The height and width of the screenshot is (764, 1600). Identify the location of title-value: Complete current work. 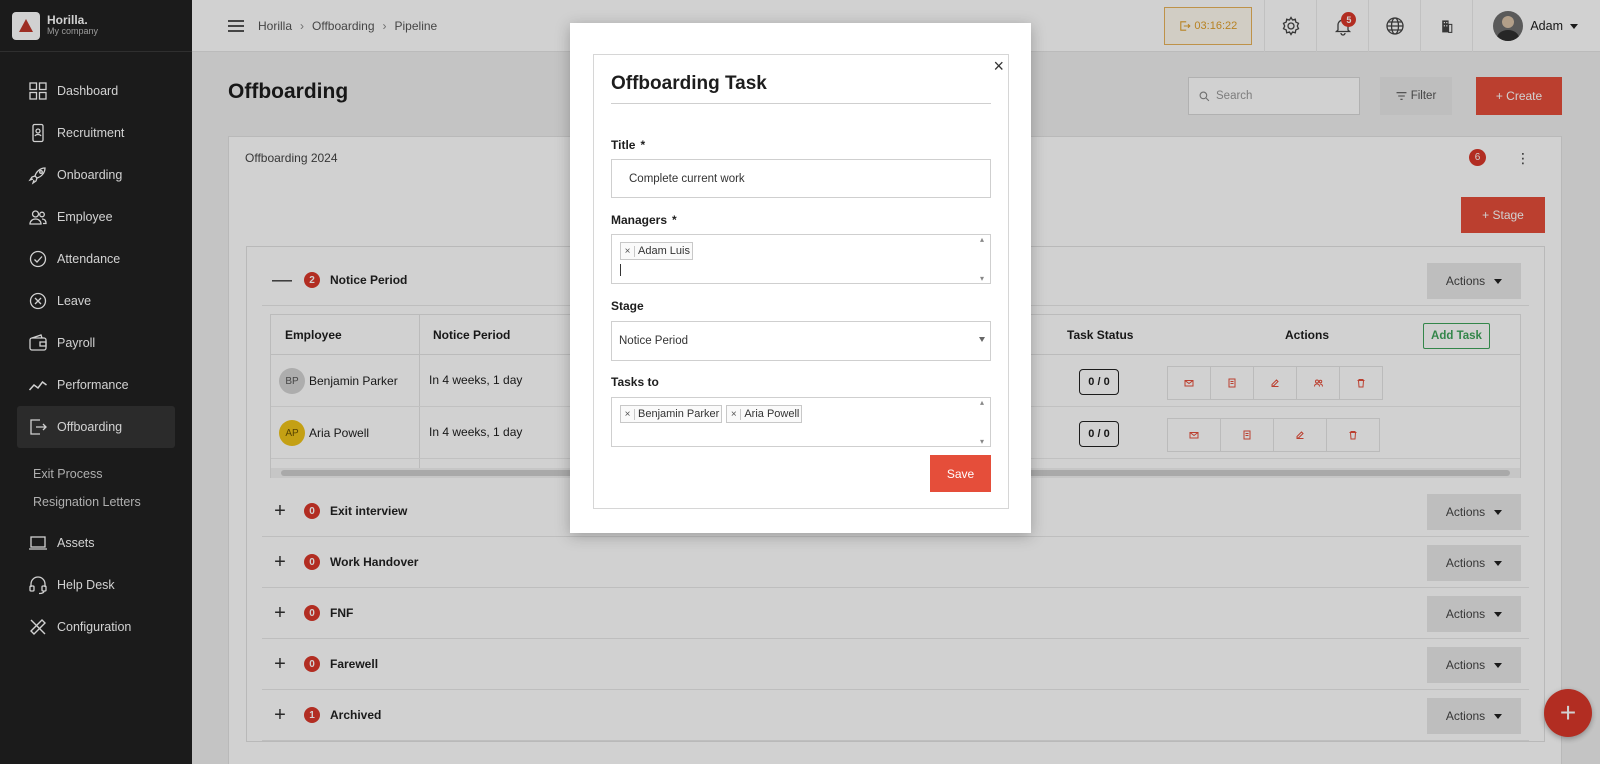
(687, 179).